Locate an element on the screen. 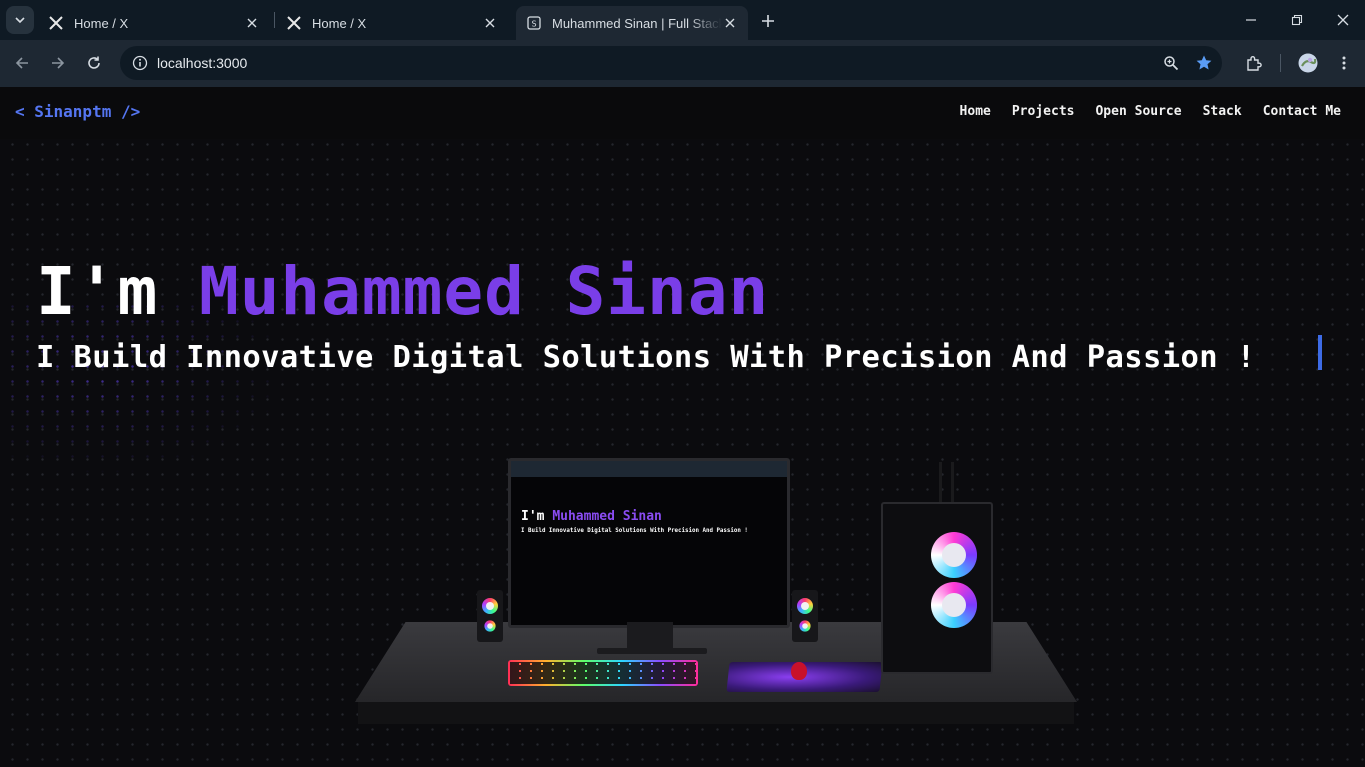 This screenshot has height=767, width=1365. speaker-left is located at coordinates (490, 616).